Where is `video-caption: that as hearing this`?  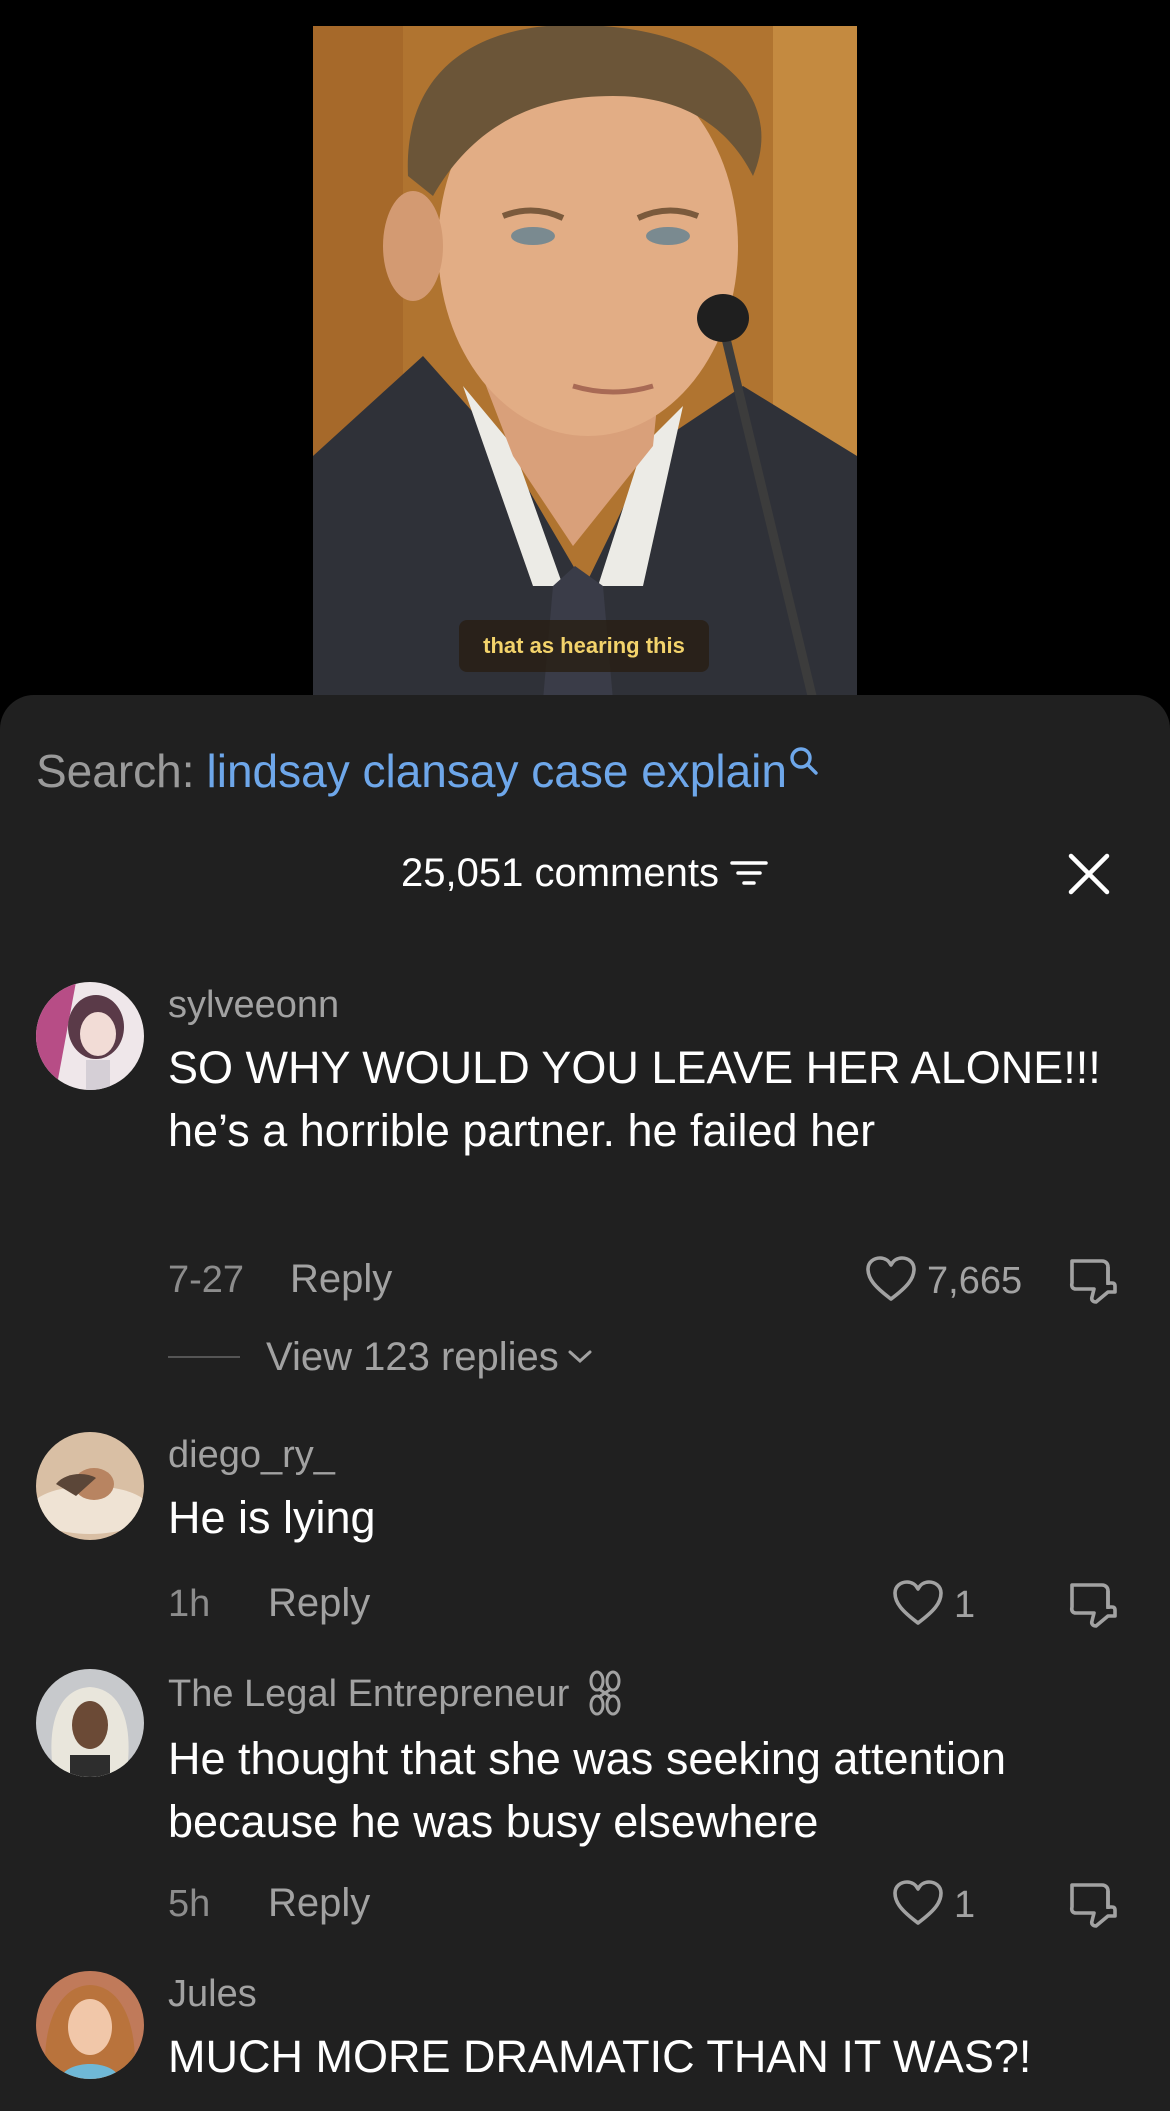
video-caption: that as hearing this is located at coordinates (584, 646).